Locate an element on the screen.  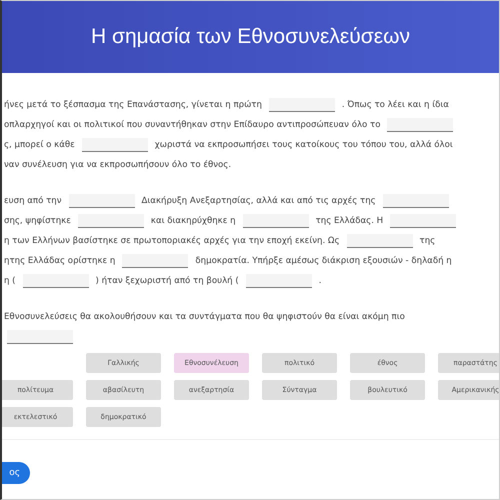
passage-text: σης, ψηφίστηκε is located at coordinates (37, 221).